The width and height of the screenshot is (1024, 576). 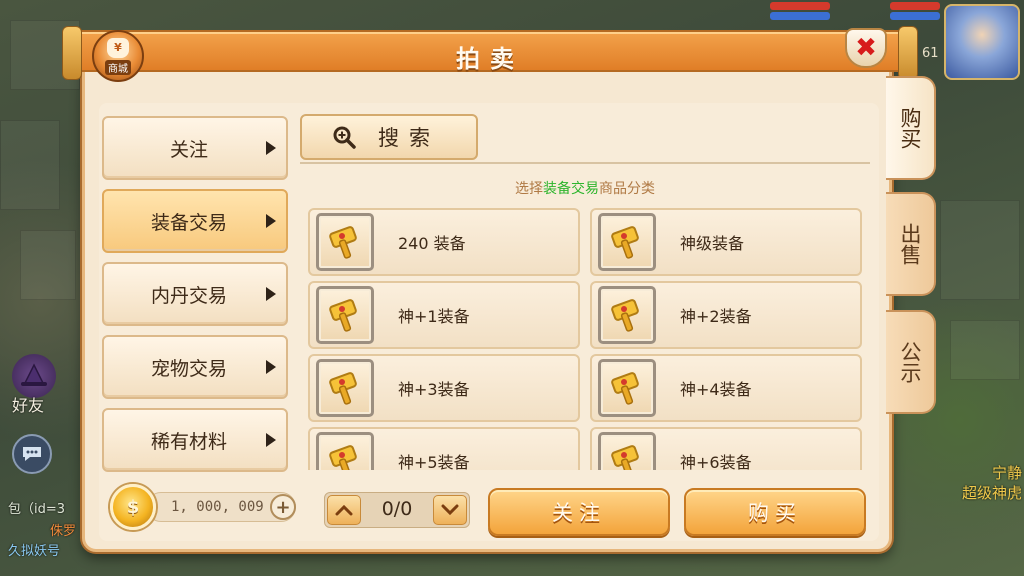 I want to click on close-button: ✖, so click(x=866, y=48).